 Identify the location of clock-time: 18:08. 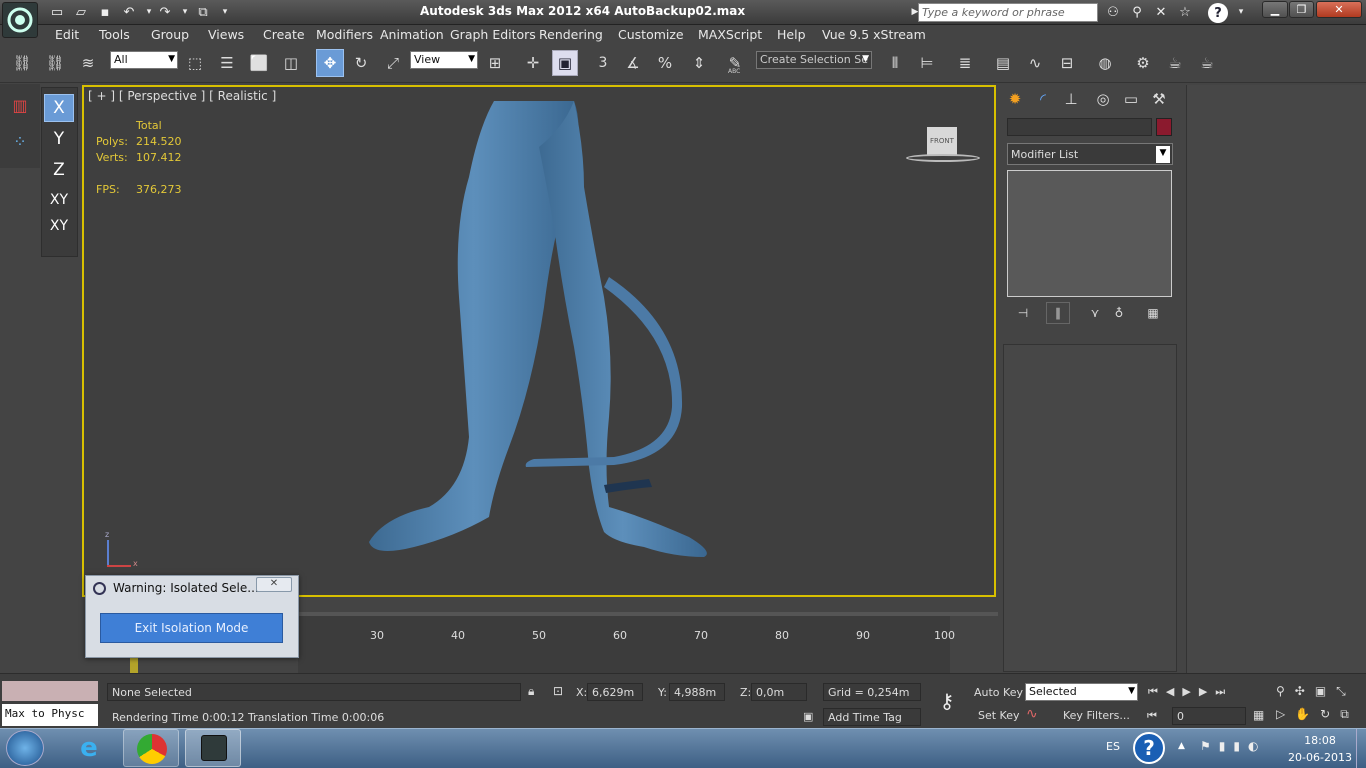
(1320, 740).